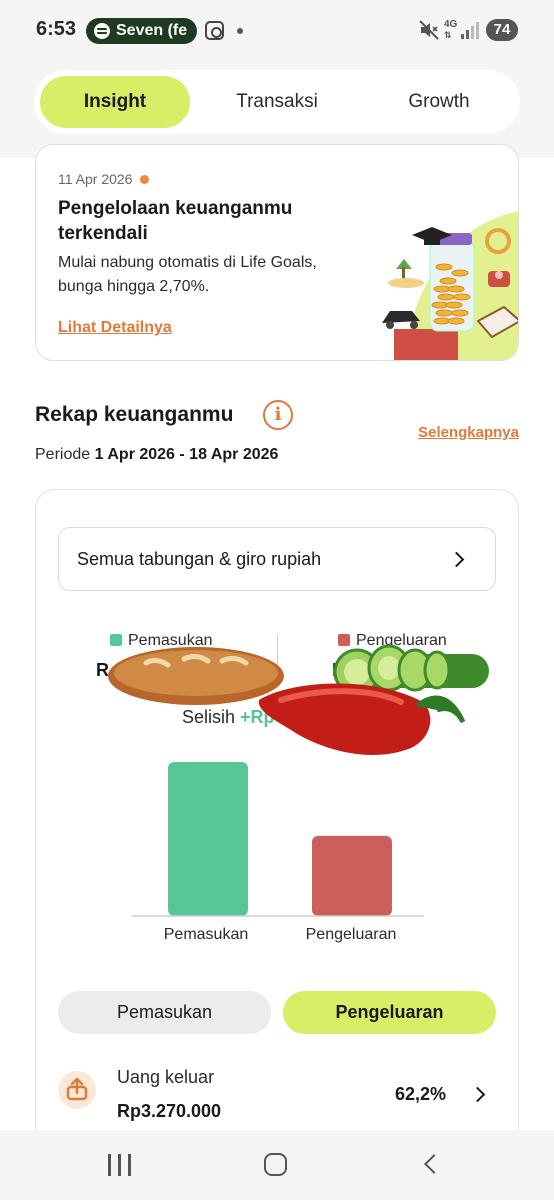 This screenshot has width=554, height=1200. I want to click on network-type: 4G ⇅, so click(450, 30).